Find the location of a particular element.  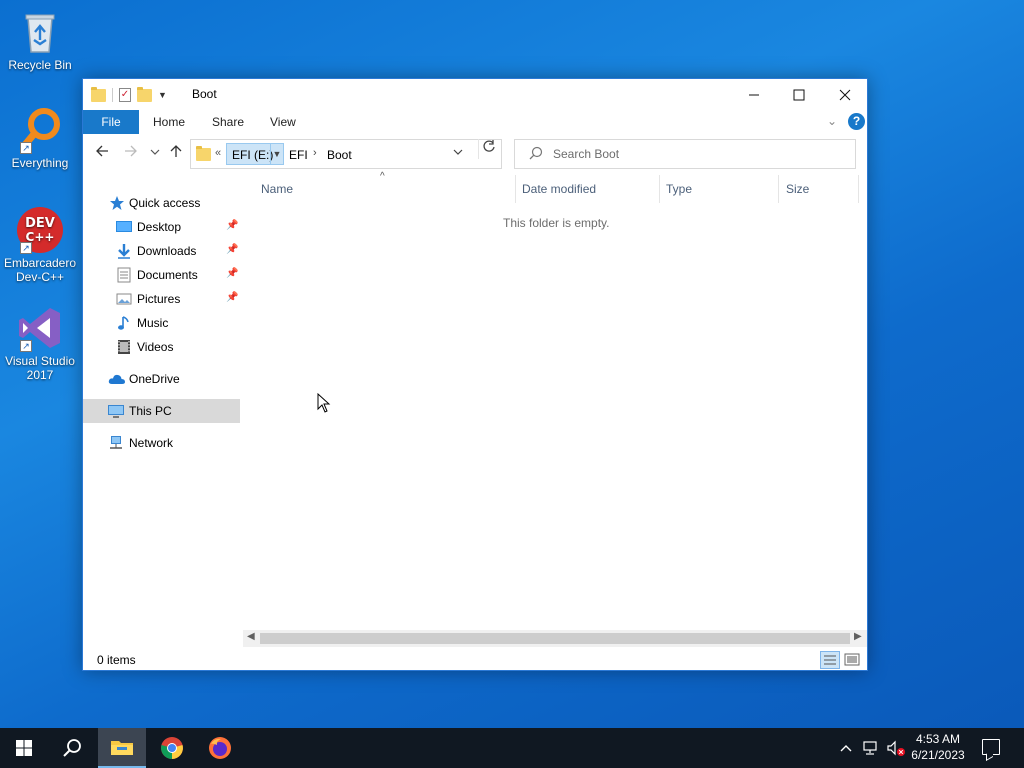

refresh-icon is located at coordinates (488, 146).